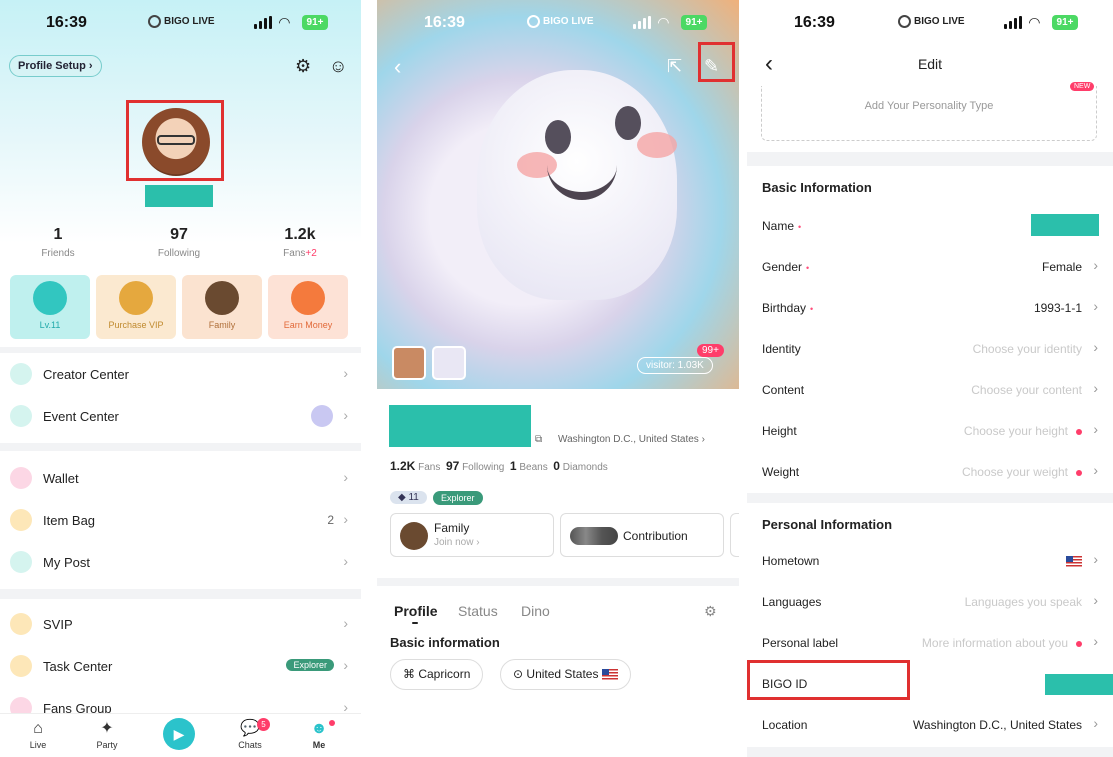 This screenshot has width=1113, height=757. What do you see at coordinates (180, 520) in the screenshot?
I see `menu-item-item-bag: Item Bag 2 ›` at bounding box center [180, 520].